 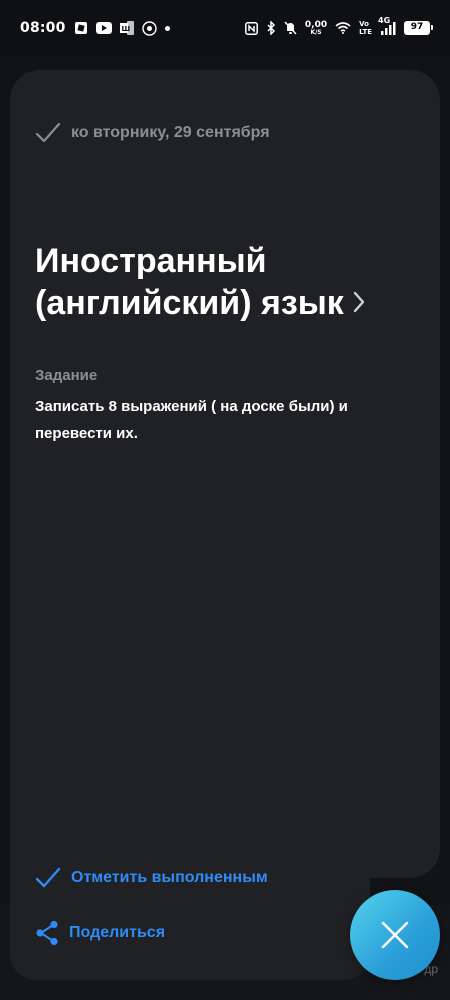 I want to click on share-label: Поделиться, so click(x=117, y=932).